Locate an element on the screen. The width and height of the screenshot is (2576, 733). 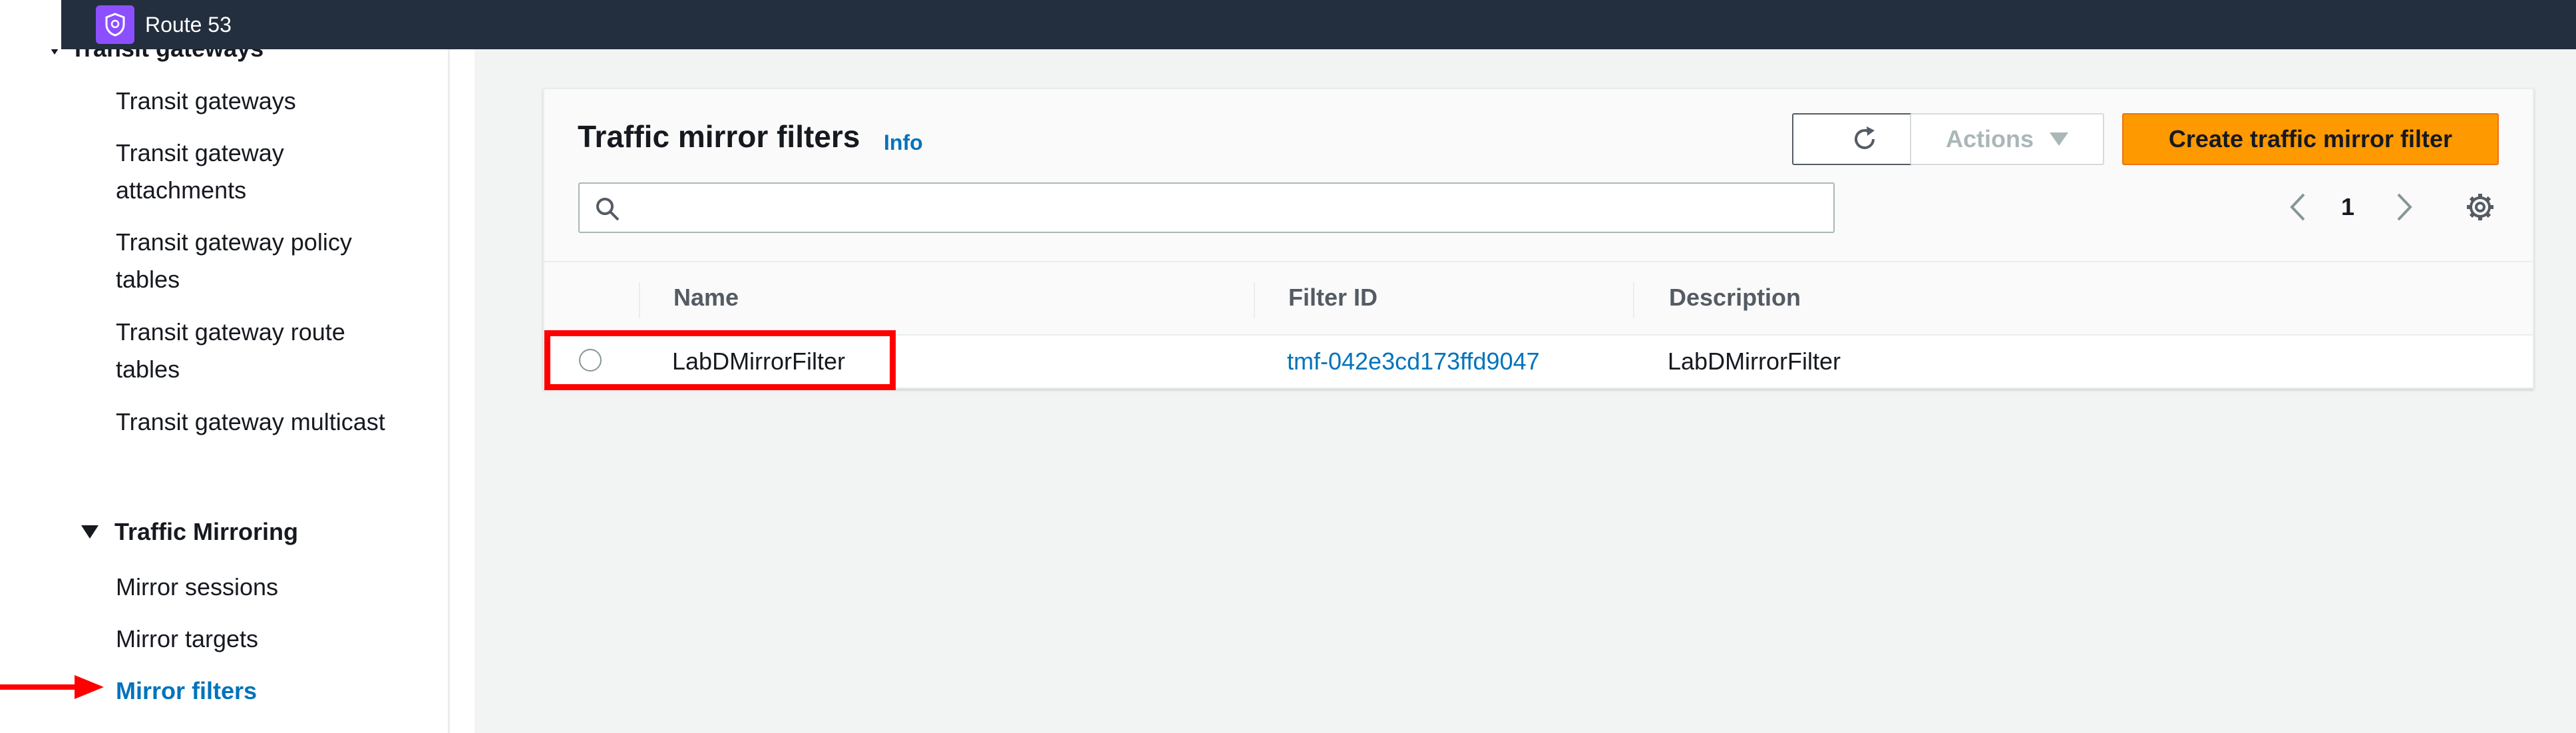
search-icon is located at coordinates (608, 209).